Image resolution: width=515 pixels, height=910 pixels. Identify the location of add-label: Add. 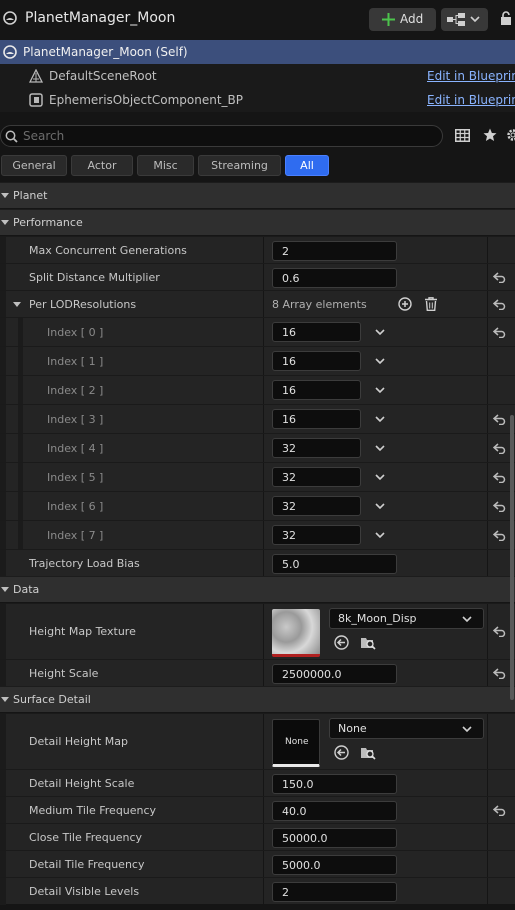
(412, 19).